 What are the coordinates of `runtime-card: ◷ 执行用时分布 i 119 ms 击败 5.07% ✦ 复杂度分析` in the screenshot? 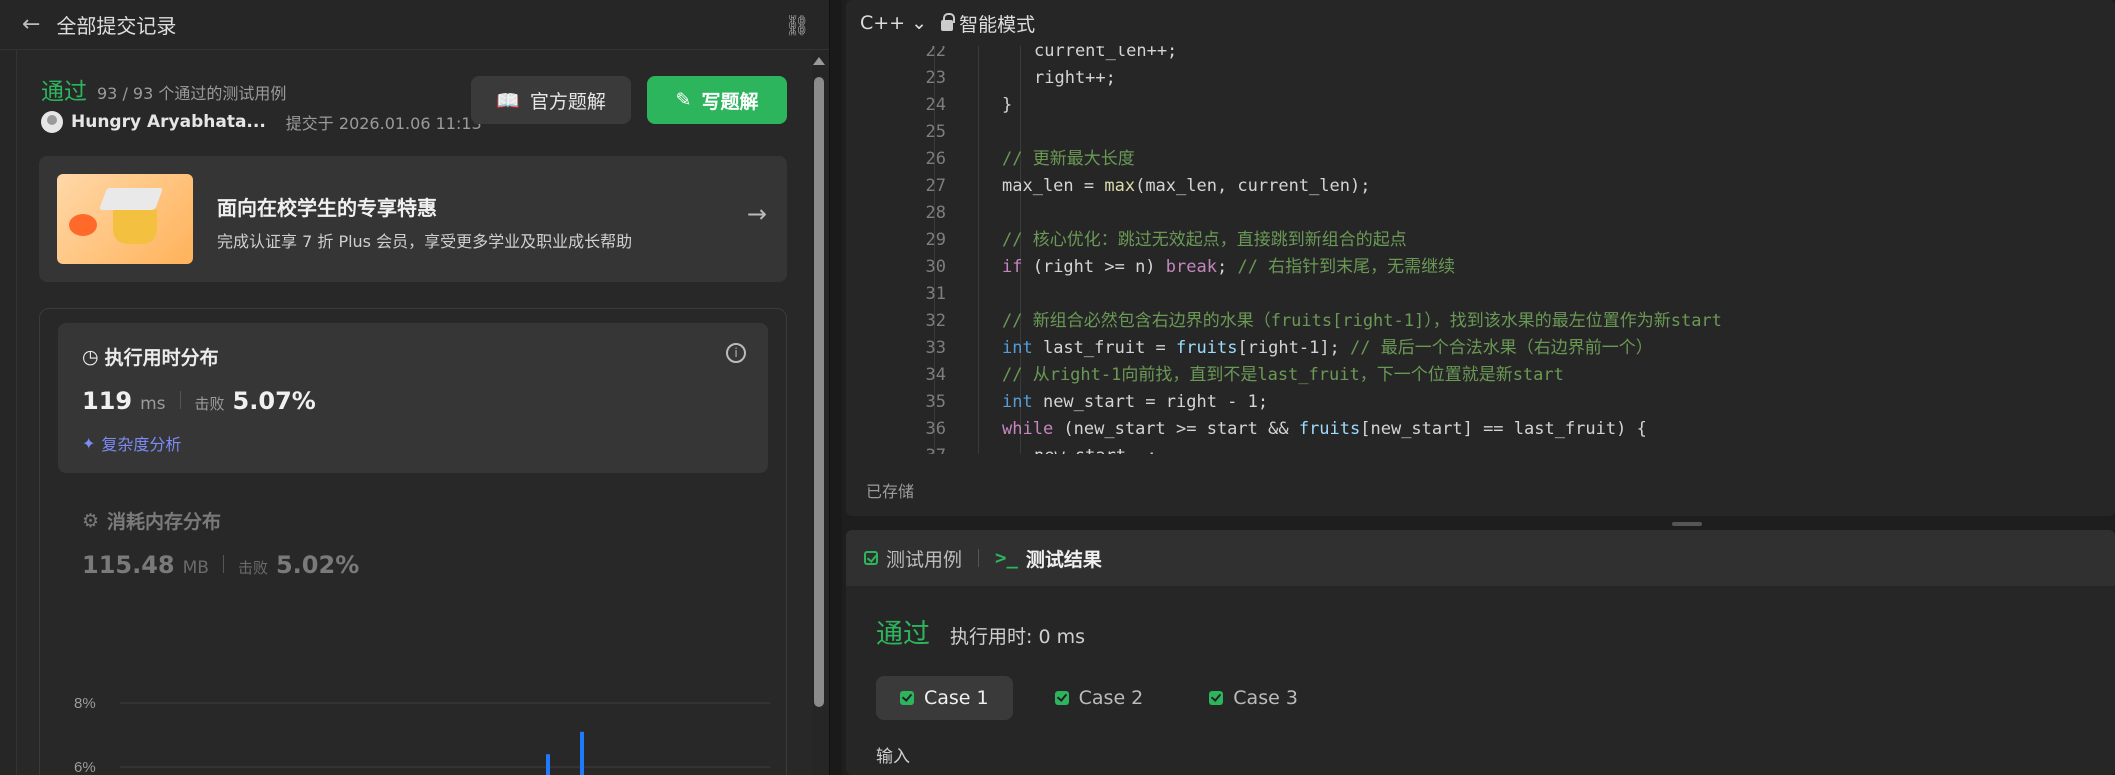 It's located at (413, 398).